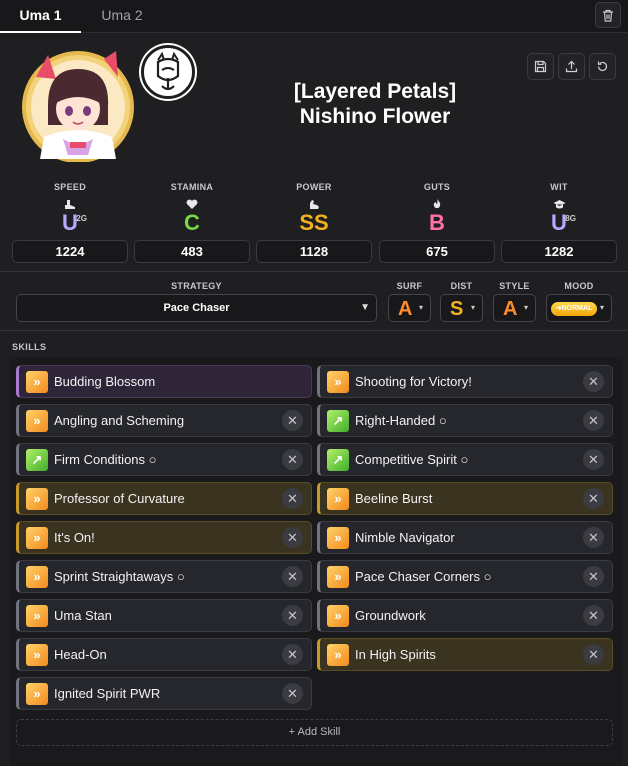 This screenshot has height=766, width=628. I want to click on guts-value-input: 675, so click(437, 251).